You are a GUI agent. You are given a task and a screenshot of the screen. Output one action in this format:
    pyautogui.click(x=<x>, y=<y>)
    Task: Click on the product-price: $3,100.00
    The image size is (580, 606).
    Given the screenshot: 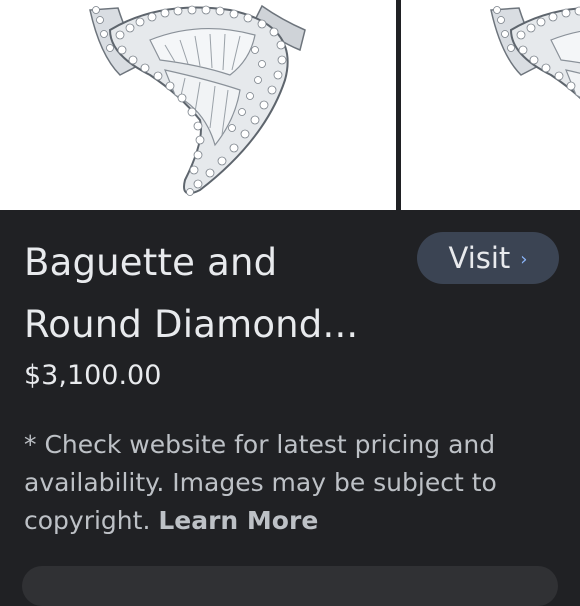 What is the action you would take?
    pyautogui.click(x=93, y=375)
    